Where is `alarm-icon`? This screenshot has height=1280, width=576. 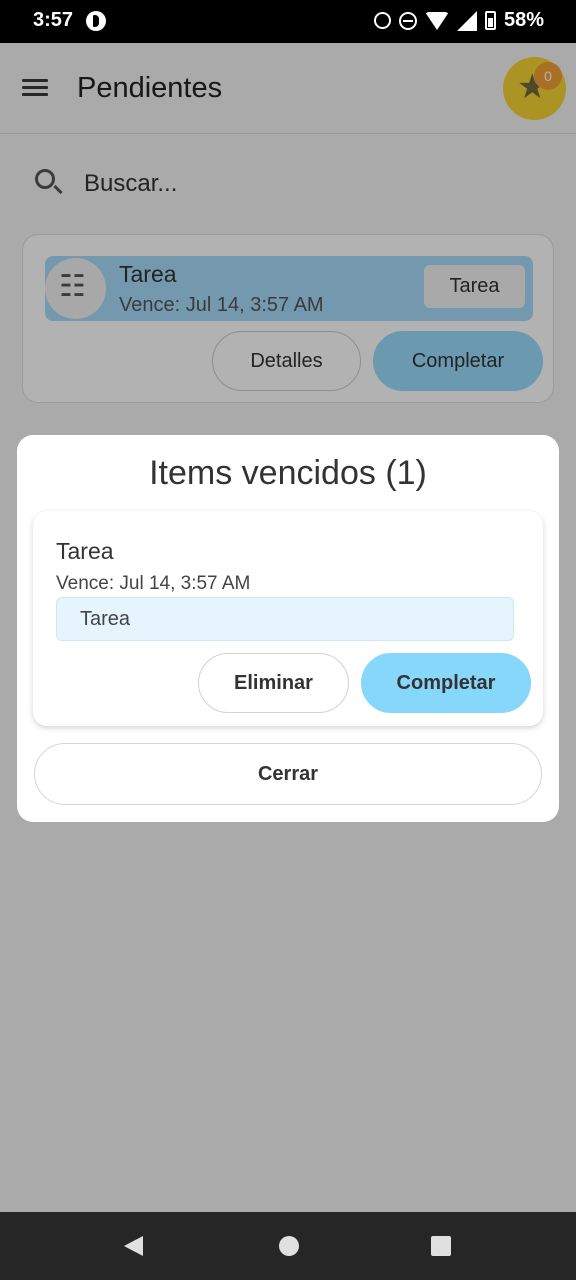
alarm-icon is located at coordinates (382, 20).